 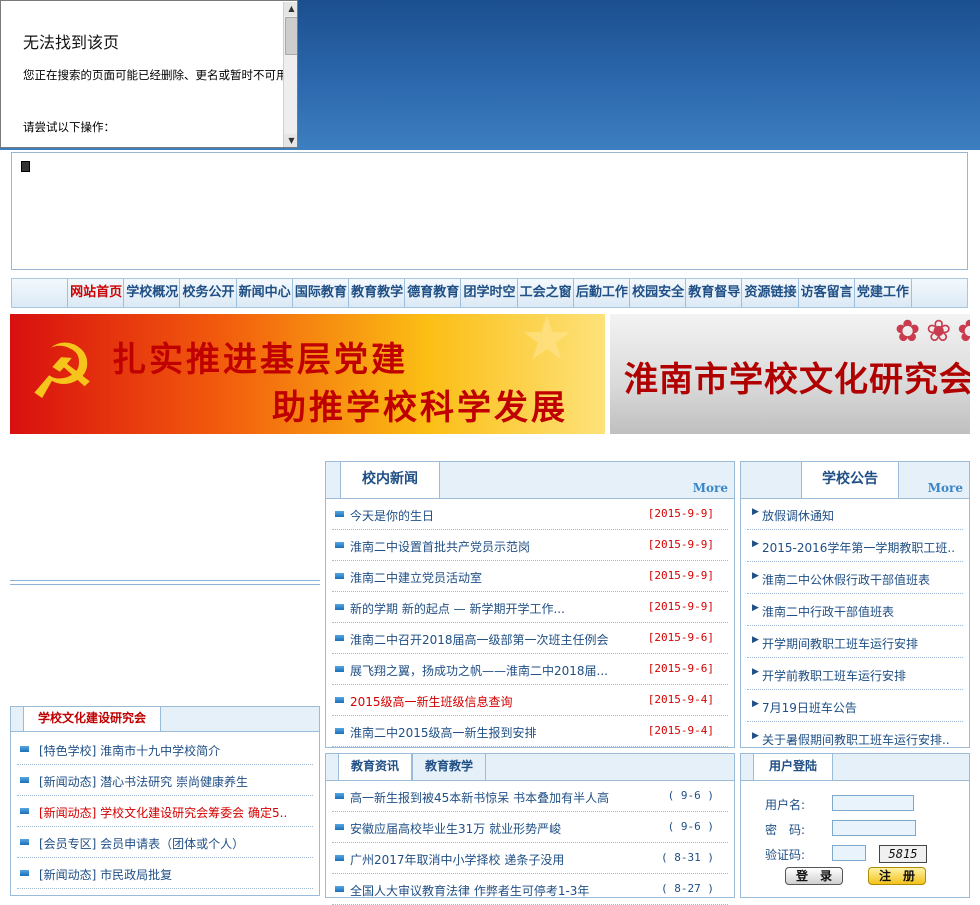 What do you see at coordinates (264, 293) in the screenshot?
I see `nav-item: 新闻中心` at bounding box center [264, 293].